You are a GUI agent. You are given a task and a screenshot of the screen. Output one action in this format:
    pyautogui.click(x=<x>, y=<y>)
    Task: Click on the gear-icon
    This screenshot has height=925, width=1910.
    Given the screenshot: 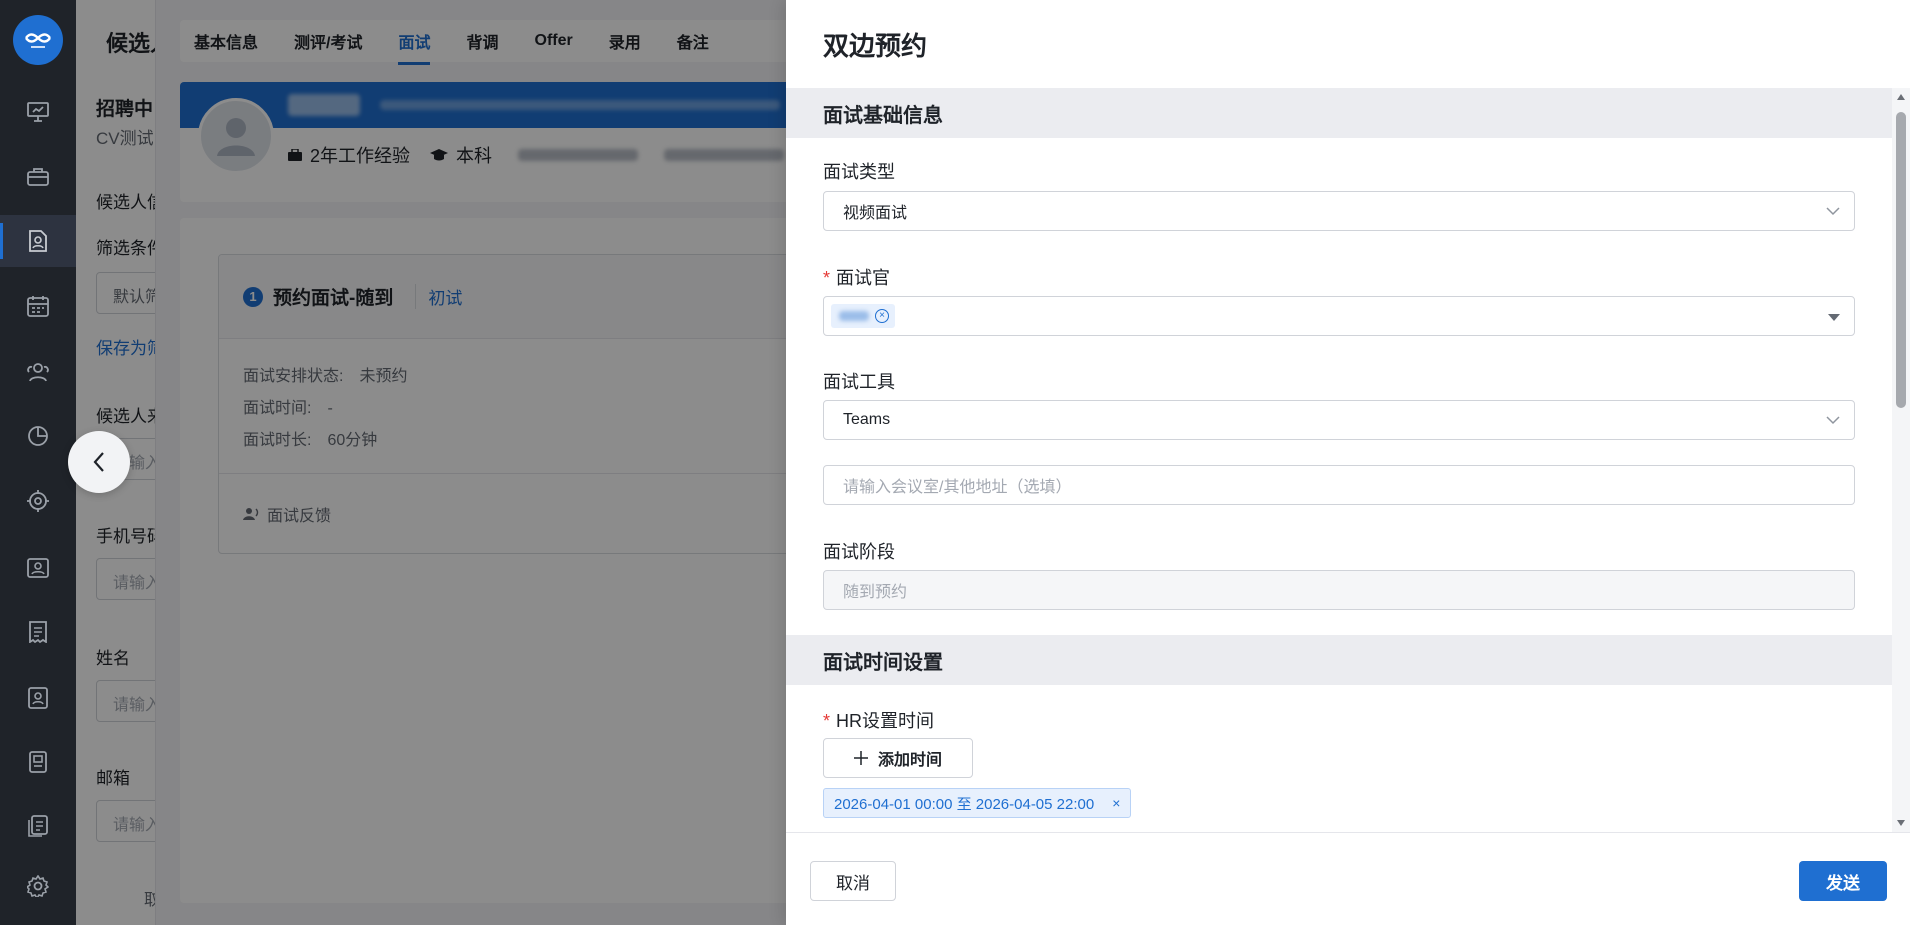 What is the action you would take?
    pyautogui.click(x=38, y=886)
    